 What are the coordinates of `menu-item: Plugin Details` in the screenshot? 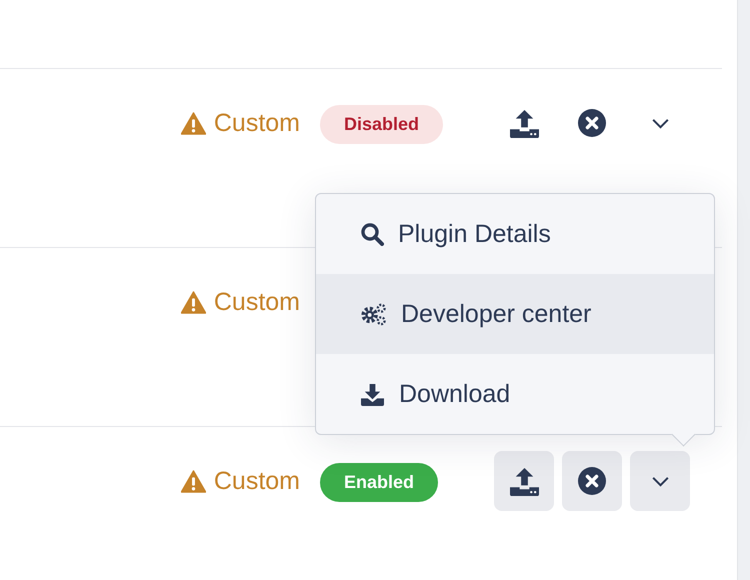 It's located at (515, 234).